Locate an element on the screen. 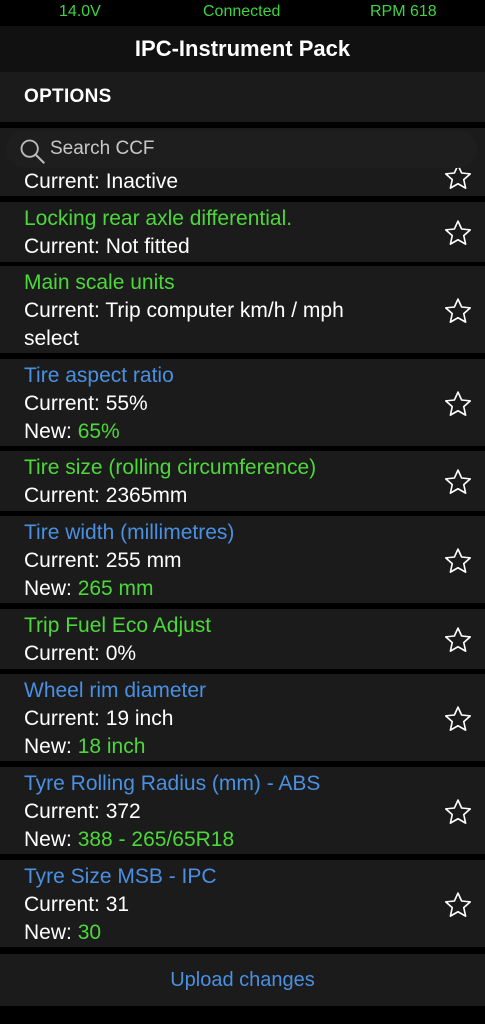 The height and width of the screenshot is (1024, 485). page-title: IPC-Instrument Pack is located at coordinates (242, 48).